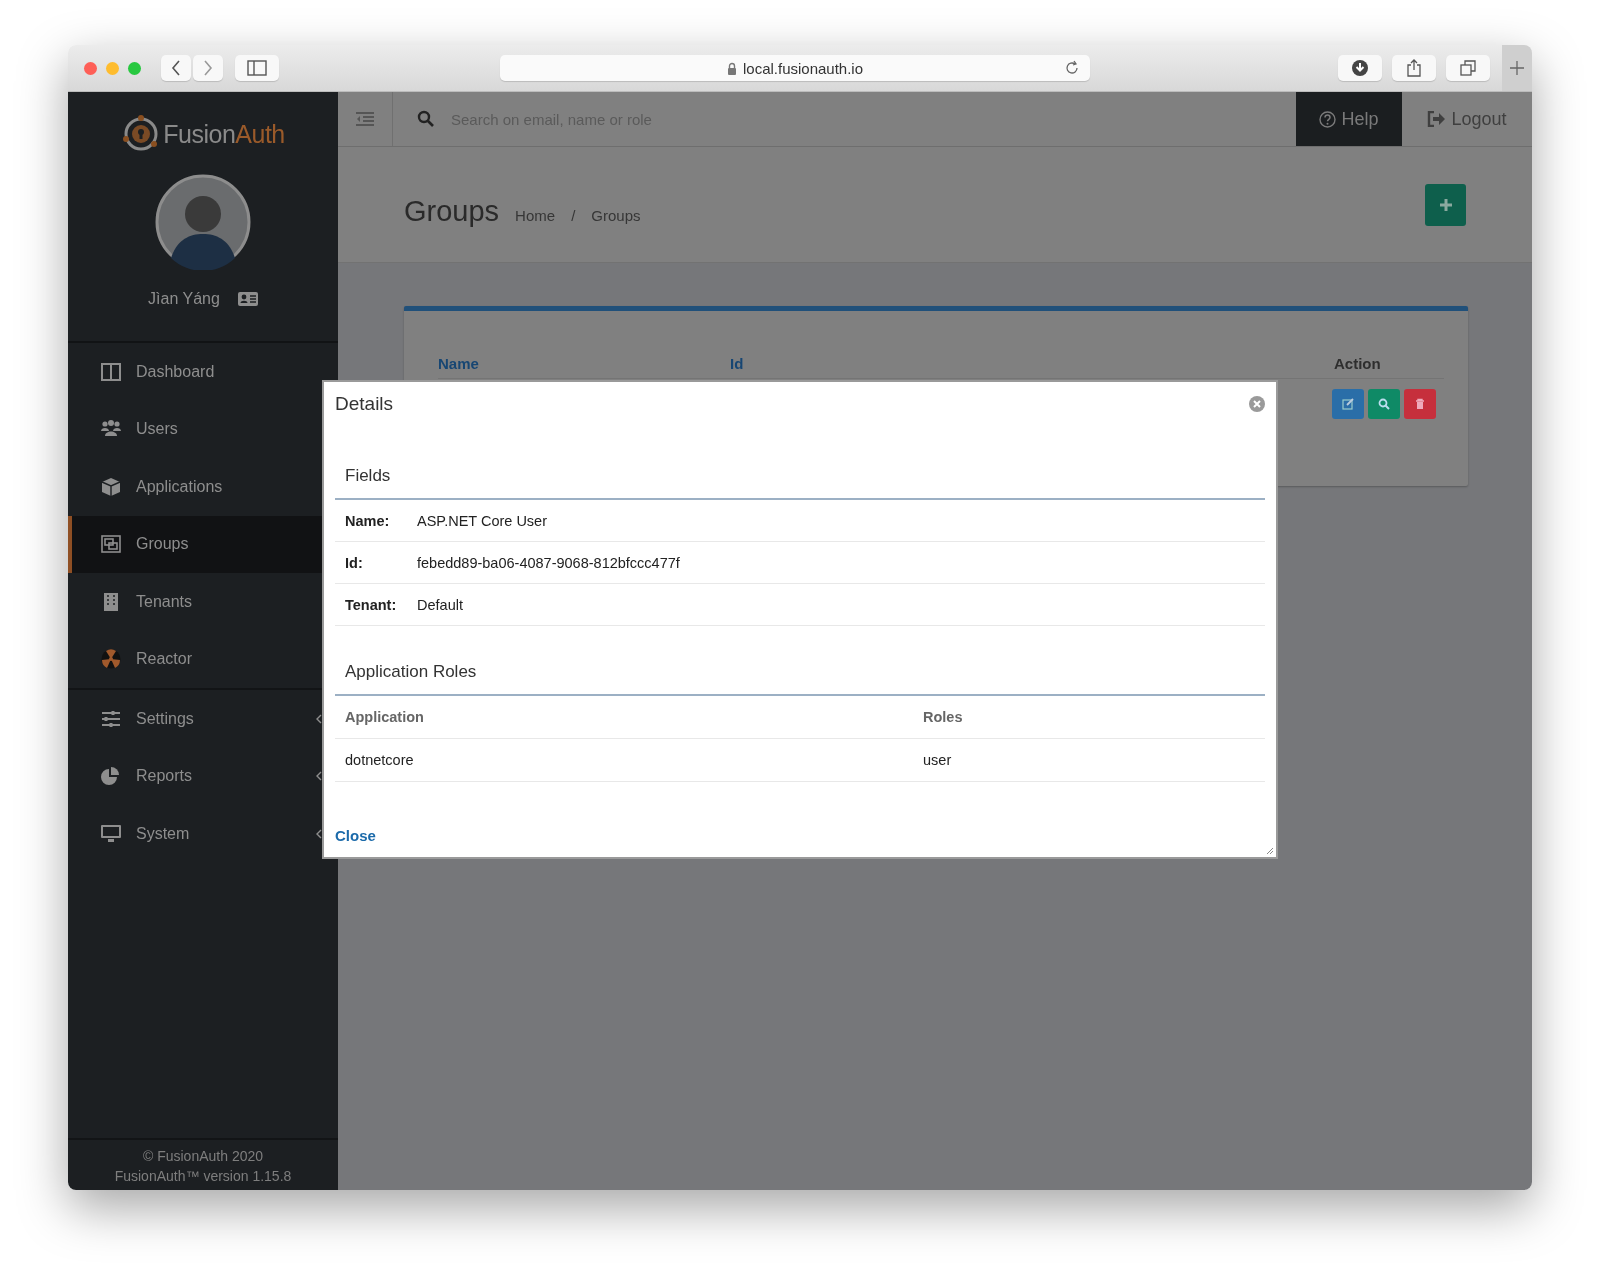  I want to click on section-heading: Fields, so click(368, 476).